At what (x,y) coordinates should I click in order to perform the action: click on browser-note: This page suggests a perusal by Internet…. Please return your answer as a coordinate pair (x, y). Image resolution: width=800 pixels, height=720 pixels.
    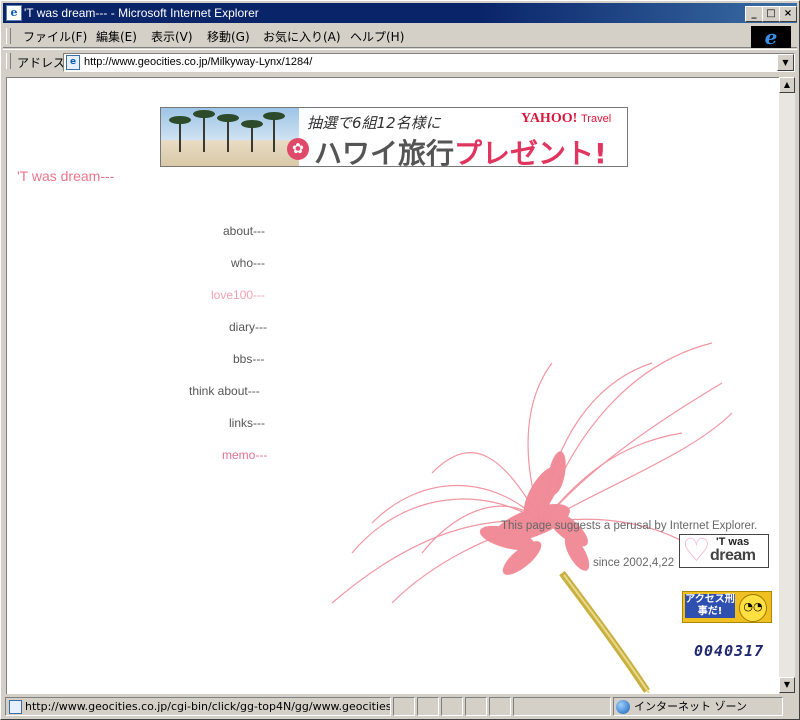
    Looking at the image, I should click on (629, 526).